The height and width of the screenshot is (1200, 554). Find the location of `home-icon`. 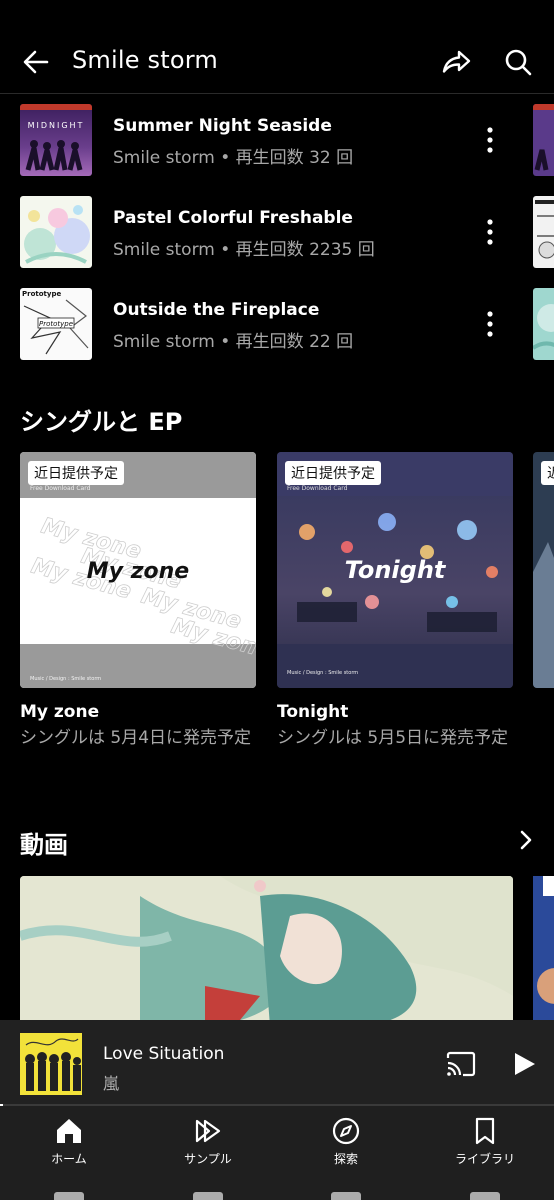

home-icon is located at coordinates (69, 1131).